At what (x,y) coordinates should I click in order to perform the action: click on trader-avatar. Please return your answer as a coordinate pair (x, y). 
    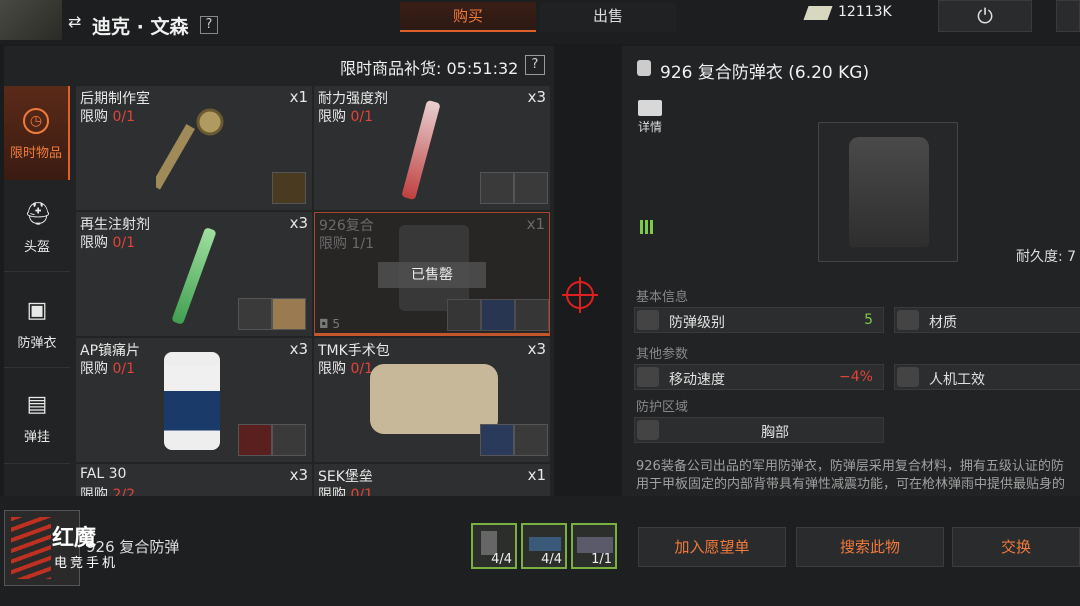
    Looking at the image, I should click on (31, 20).